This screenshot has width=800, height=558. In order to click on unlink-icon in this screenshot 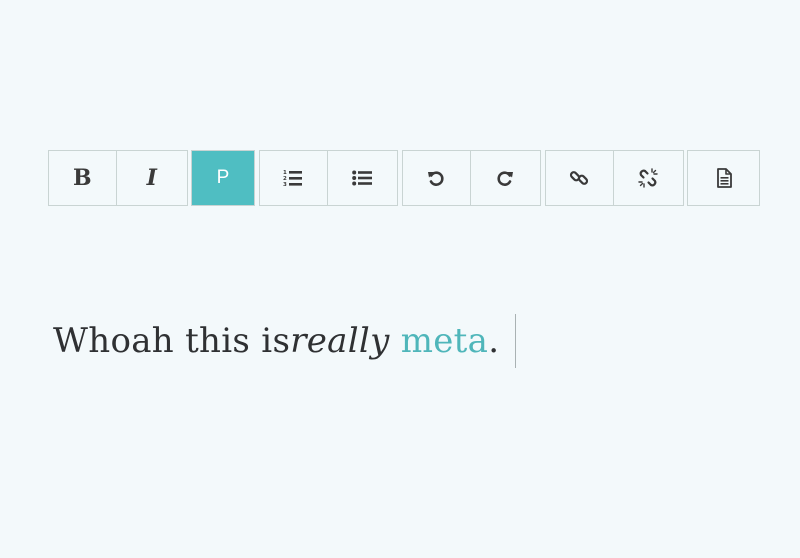, I will do `click(648, 178)`.